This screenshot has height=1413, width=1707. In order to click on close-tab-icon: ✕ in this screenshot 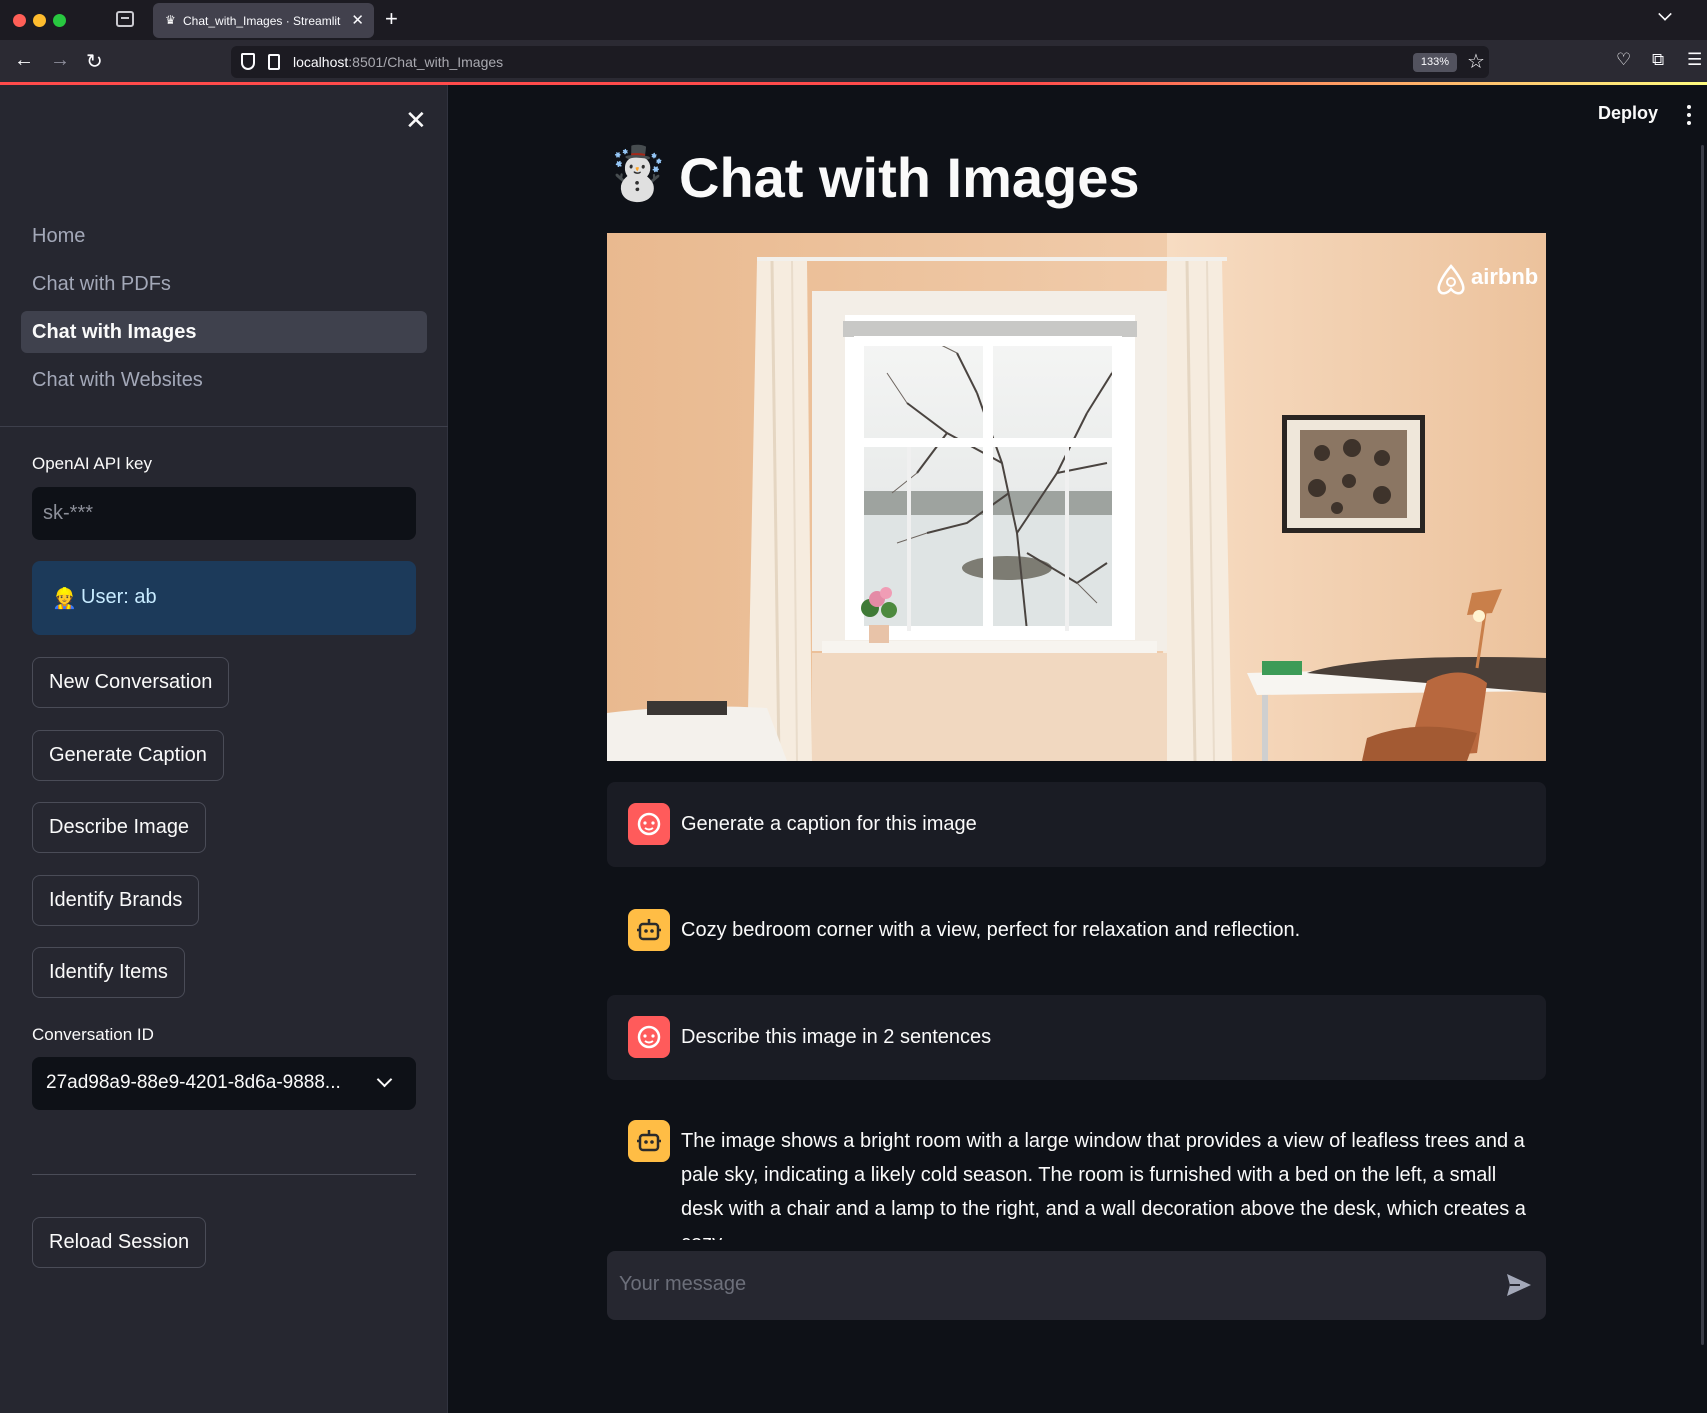, I will do `click(357, 20)`.